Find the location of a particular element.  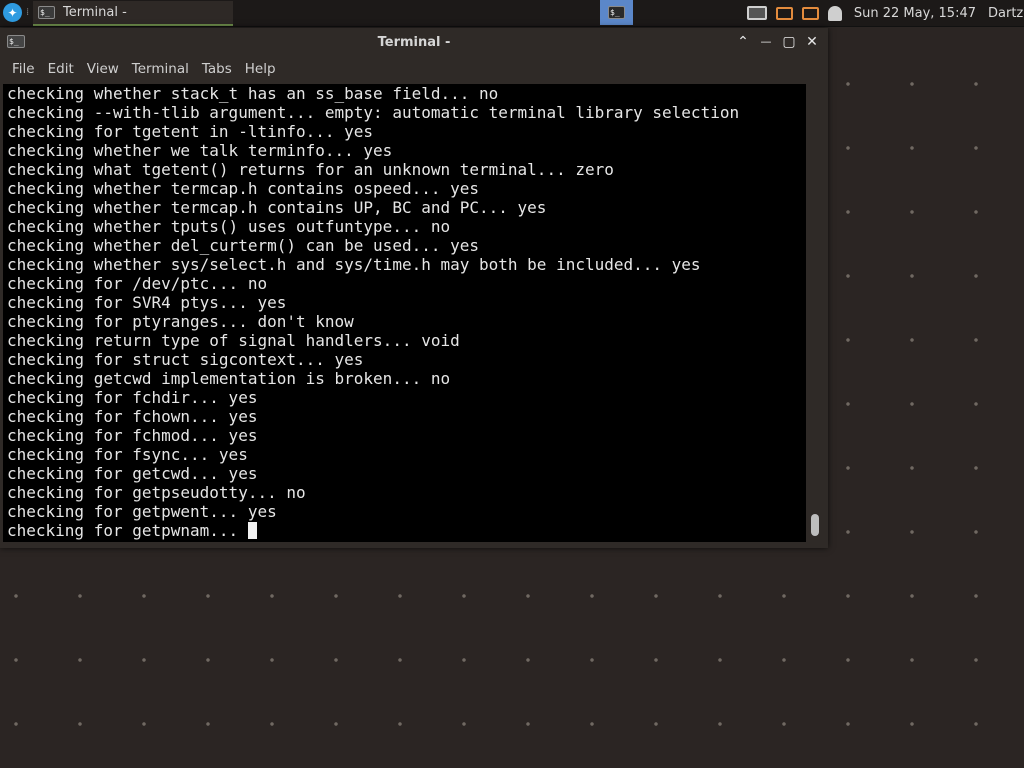

app-menu-icon: ✦ is located at coordinates (12, 12).